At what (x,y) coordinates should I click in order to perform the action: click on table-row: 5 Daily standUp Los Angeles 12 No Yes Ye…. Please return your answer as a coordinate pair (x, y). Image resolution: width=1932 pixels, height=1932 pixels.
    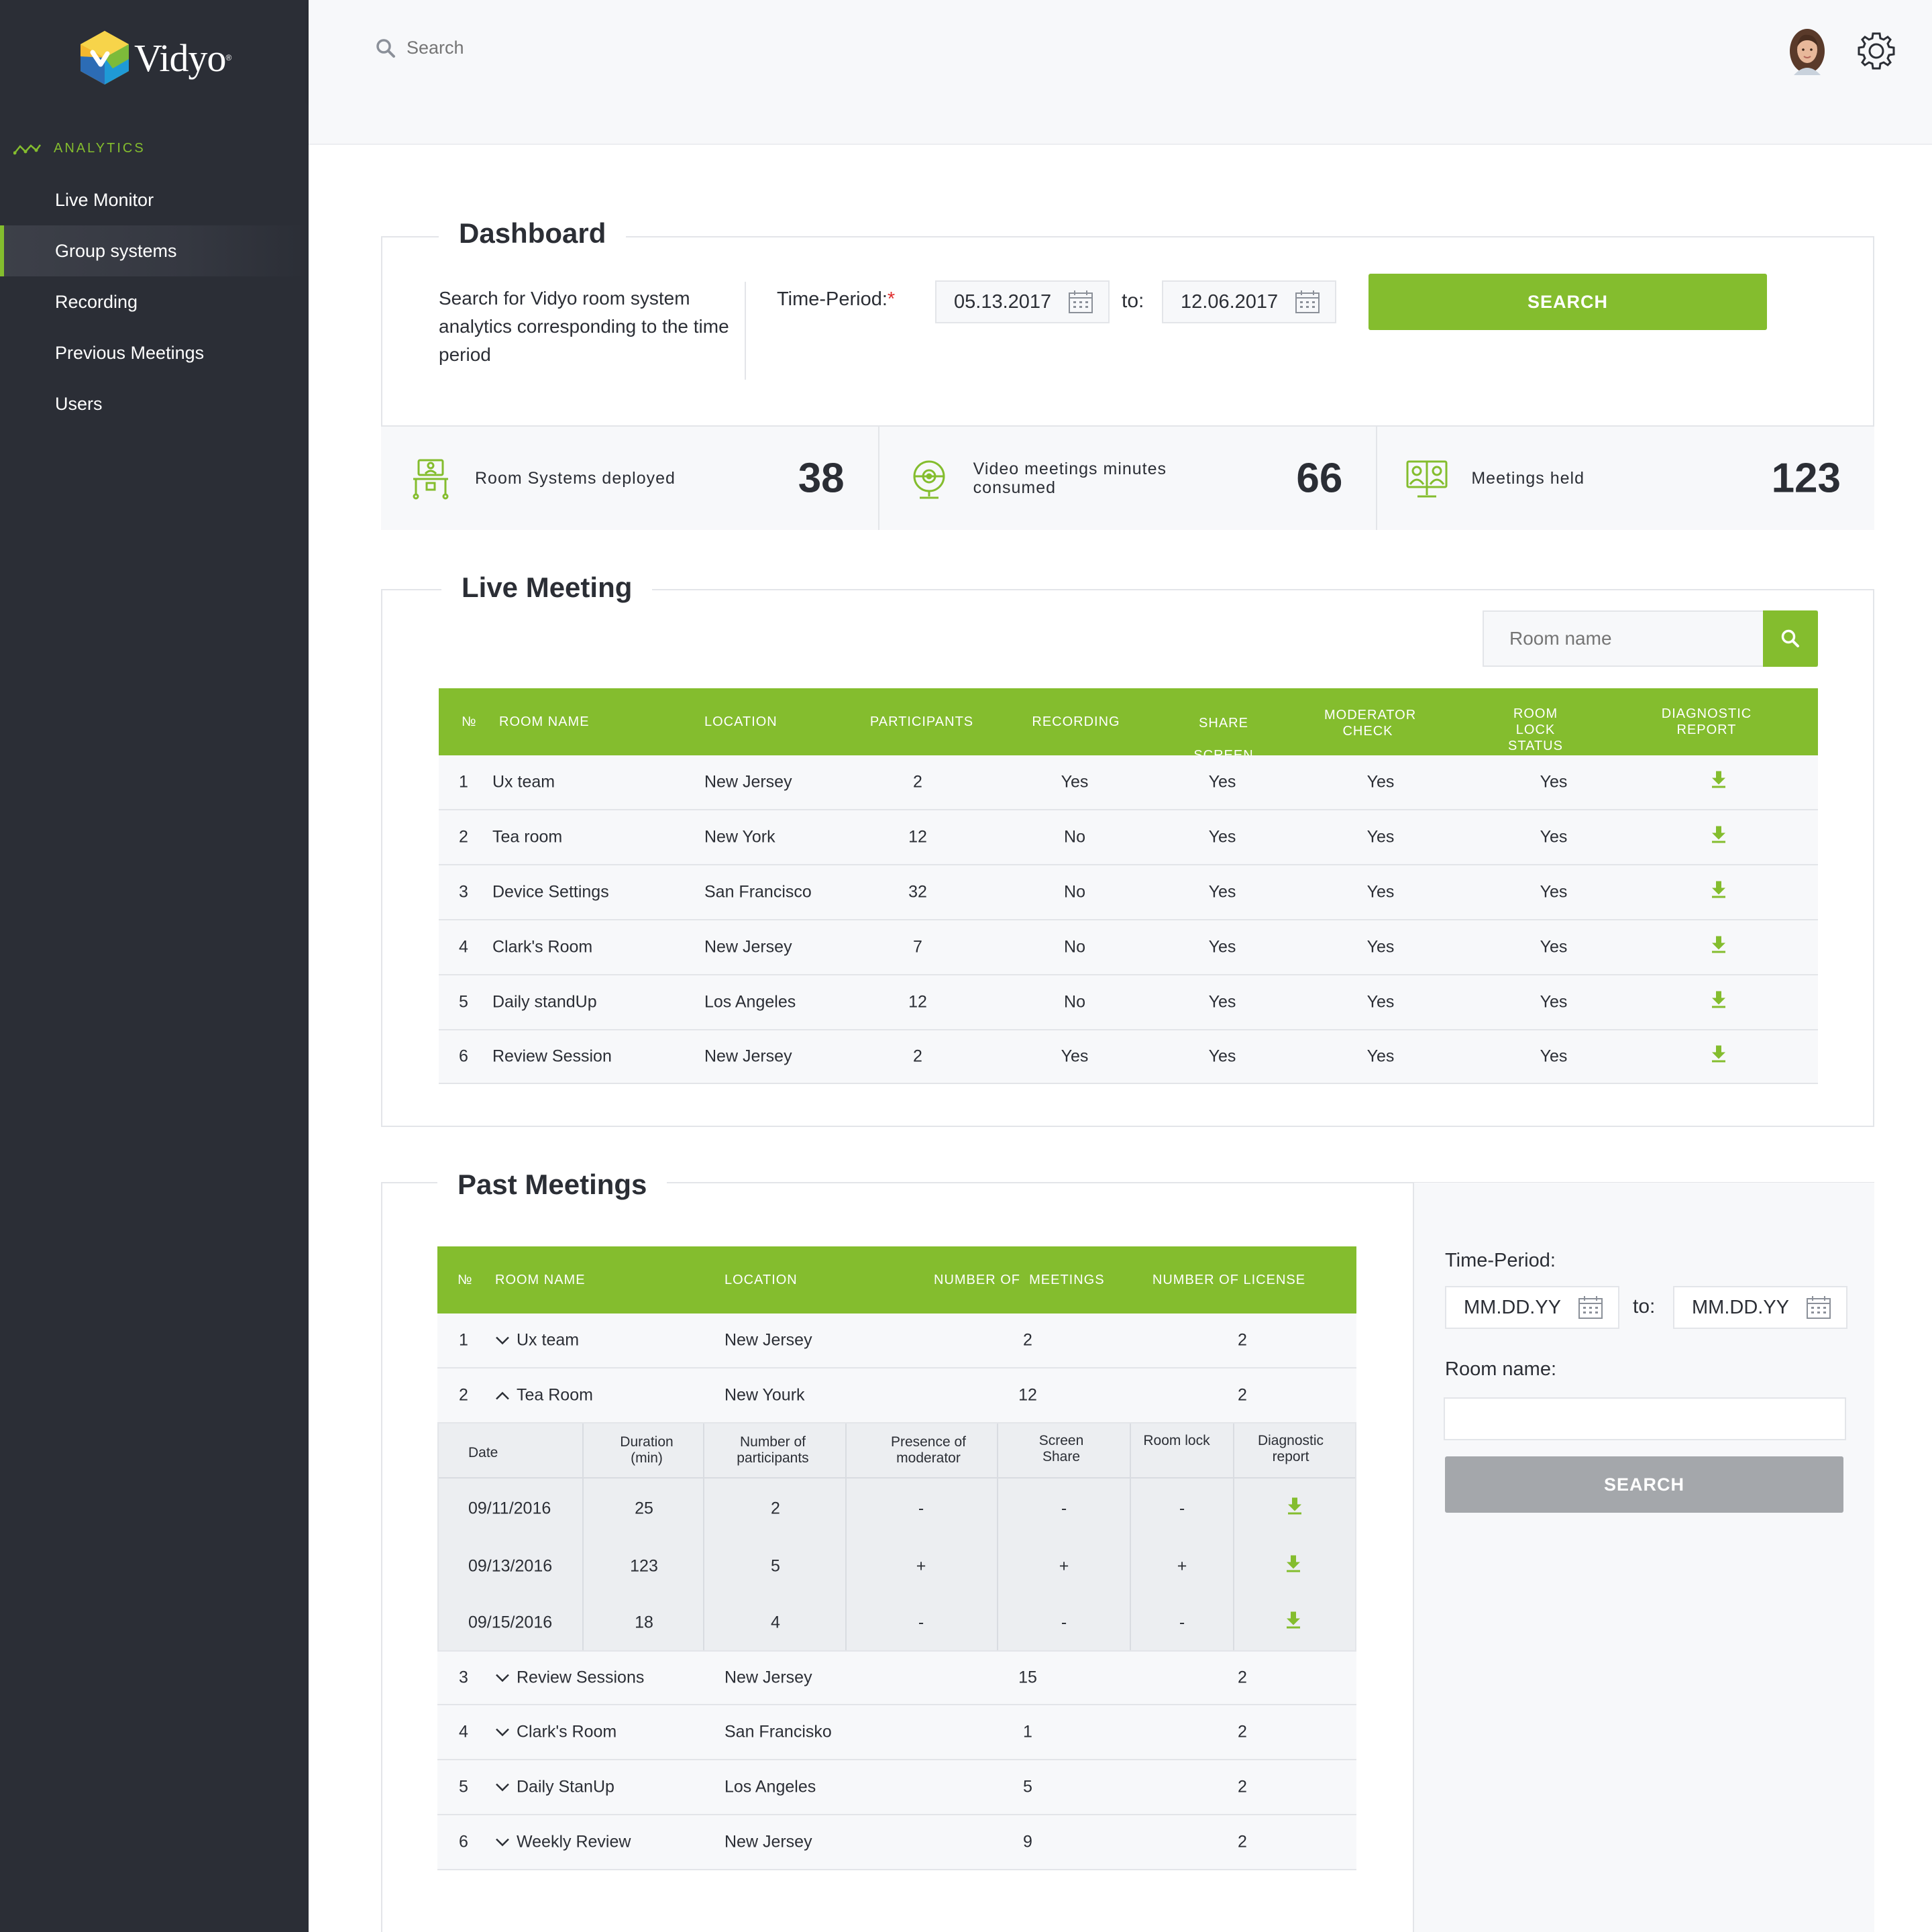
    Looking at the image, I should click on (1128, 1002).